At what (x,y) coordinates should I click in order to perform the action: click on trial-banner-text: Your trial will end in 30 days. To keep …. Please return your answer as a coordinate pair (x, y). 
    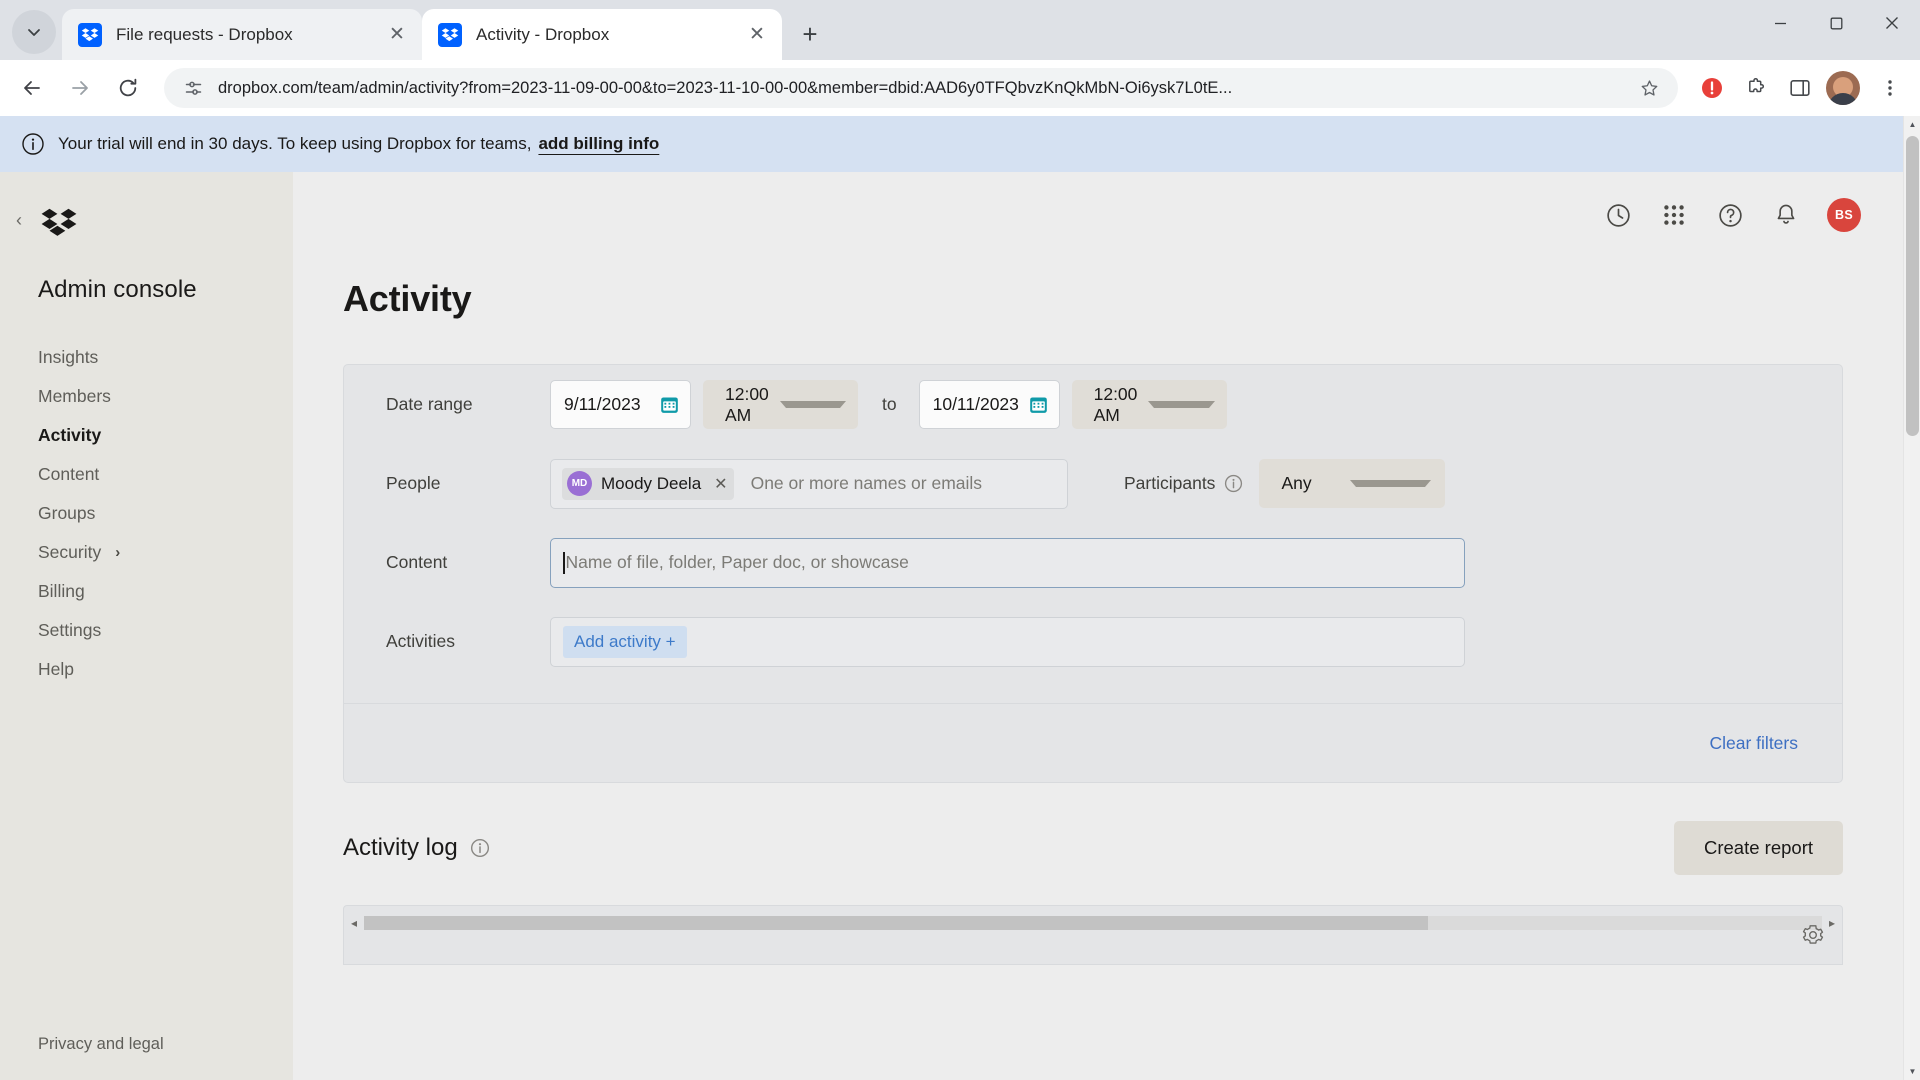
    Looking at the image, I should click on (295, 143).